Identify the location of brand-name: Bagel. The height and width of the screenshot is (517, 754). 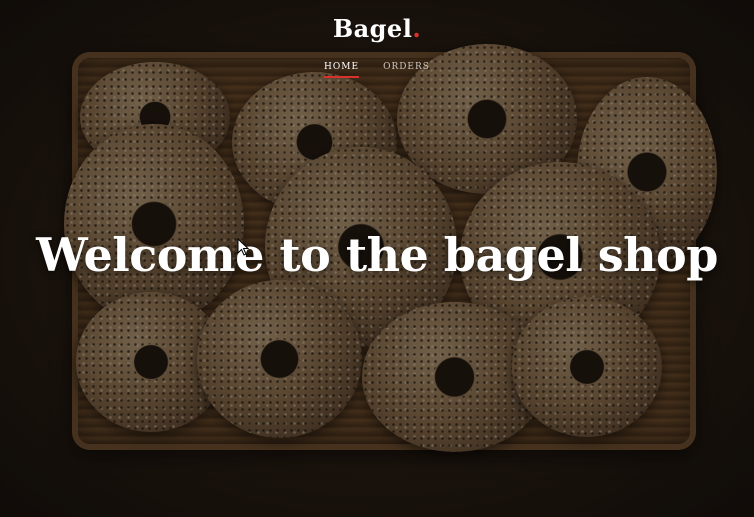
(372, 28).